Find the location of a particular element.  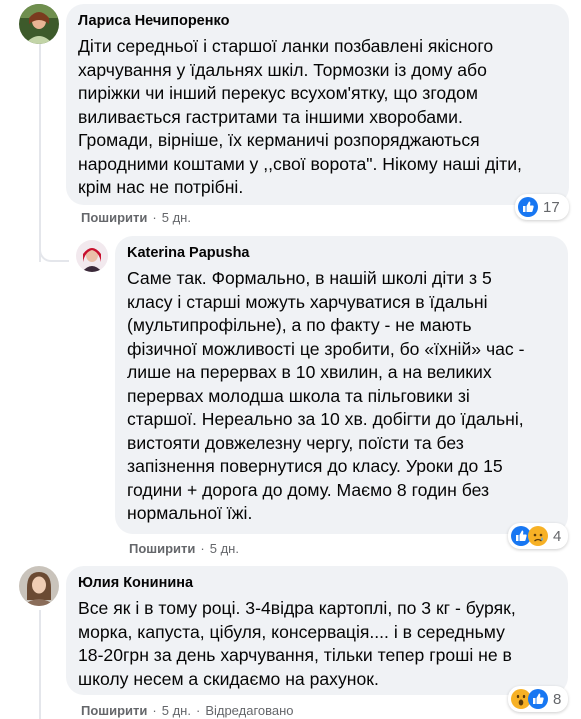

thread-line-branch is located at coordinates (54, 254).